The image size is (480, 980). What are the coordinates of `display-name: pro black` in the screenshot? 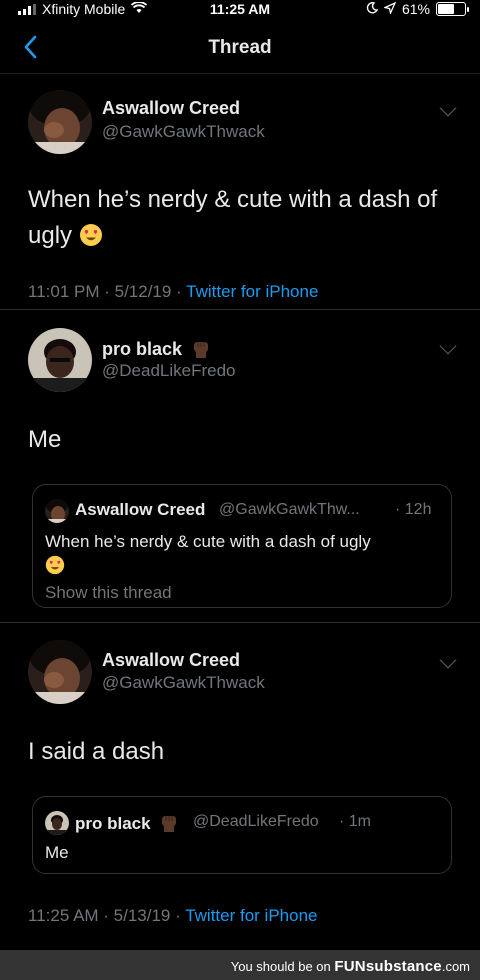 It's located at (156, 349).